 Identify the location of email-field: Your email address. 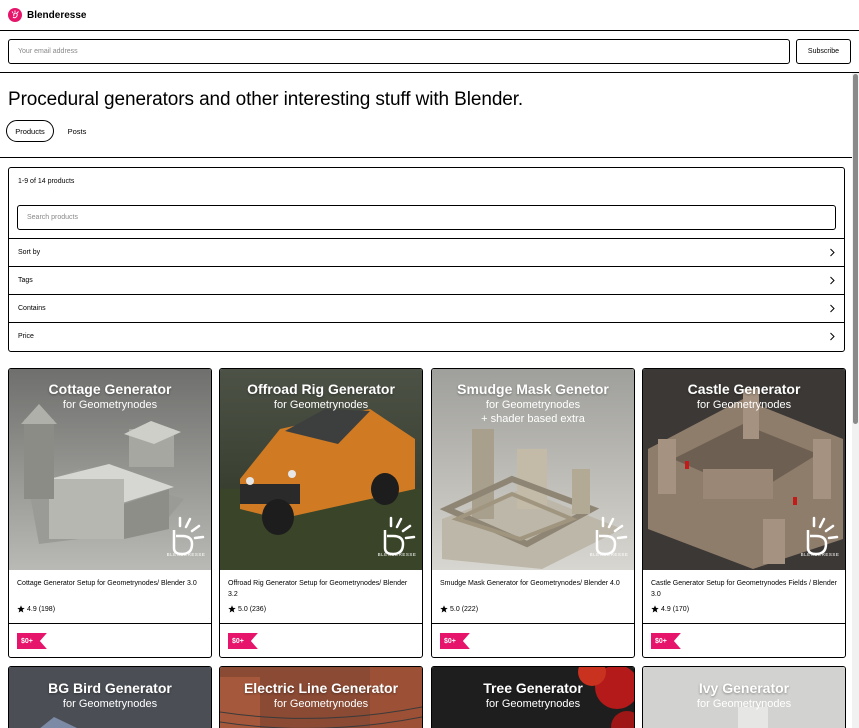
(399, 51).